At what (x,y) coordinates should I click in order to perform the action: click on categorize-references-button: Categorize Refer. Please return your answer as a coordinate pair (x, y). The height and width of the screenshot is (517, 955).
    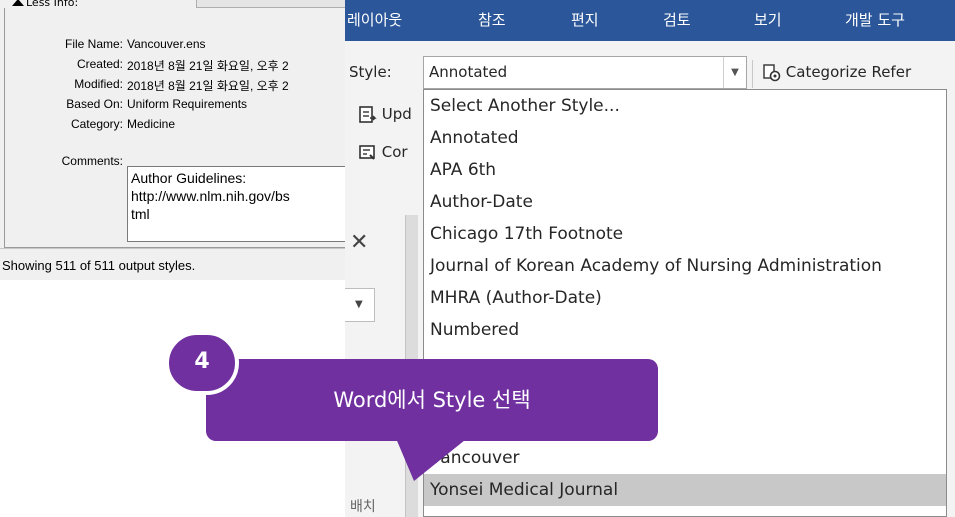
    Looking at the image, I should click on (837, 72).